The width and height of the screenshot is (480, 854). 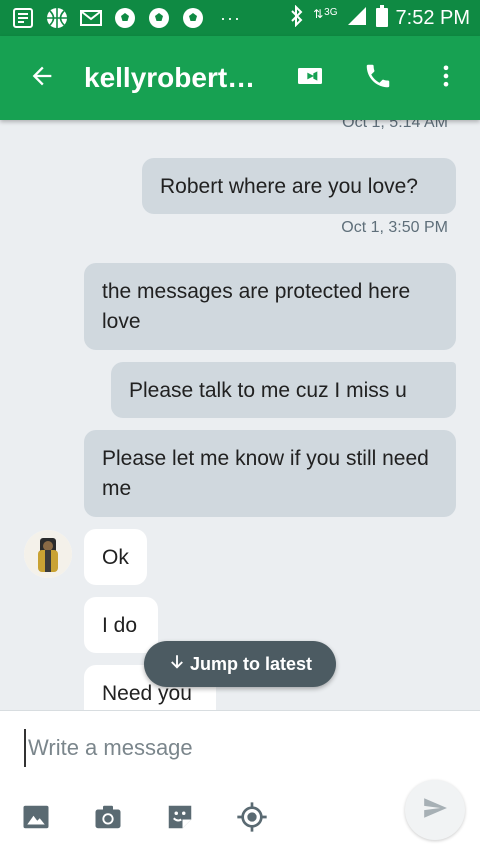 I want to click on video-call-icon, so click(x=310, y=78).